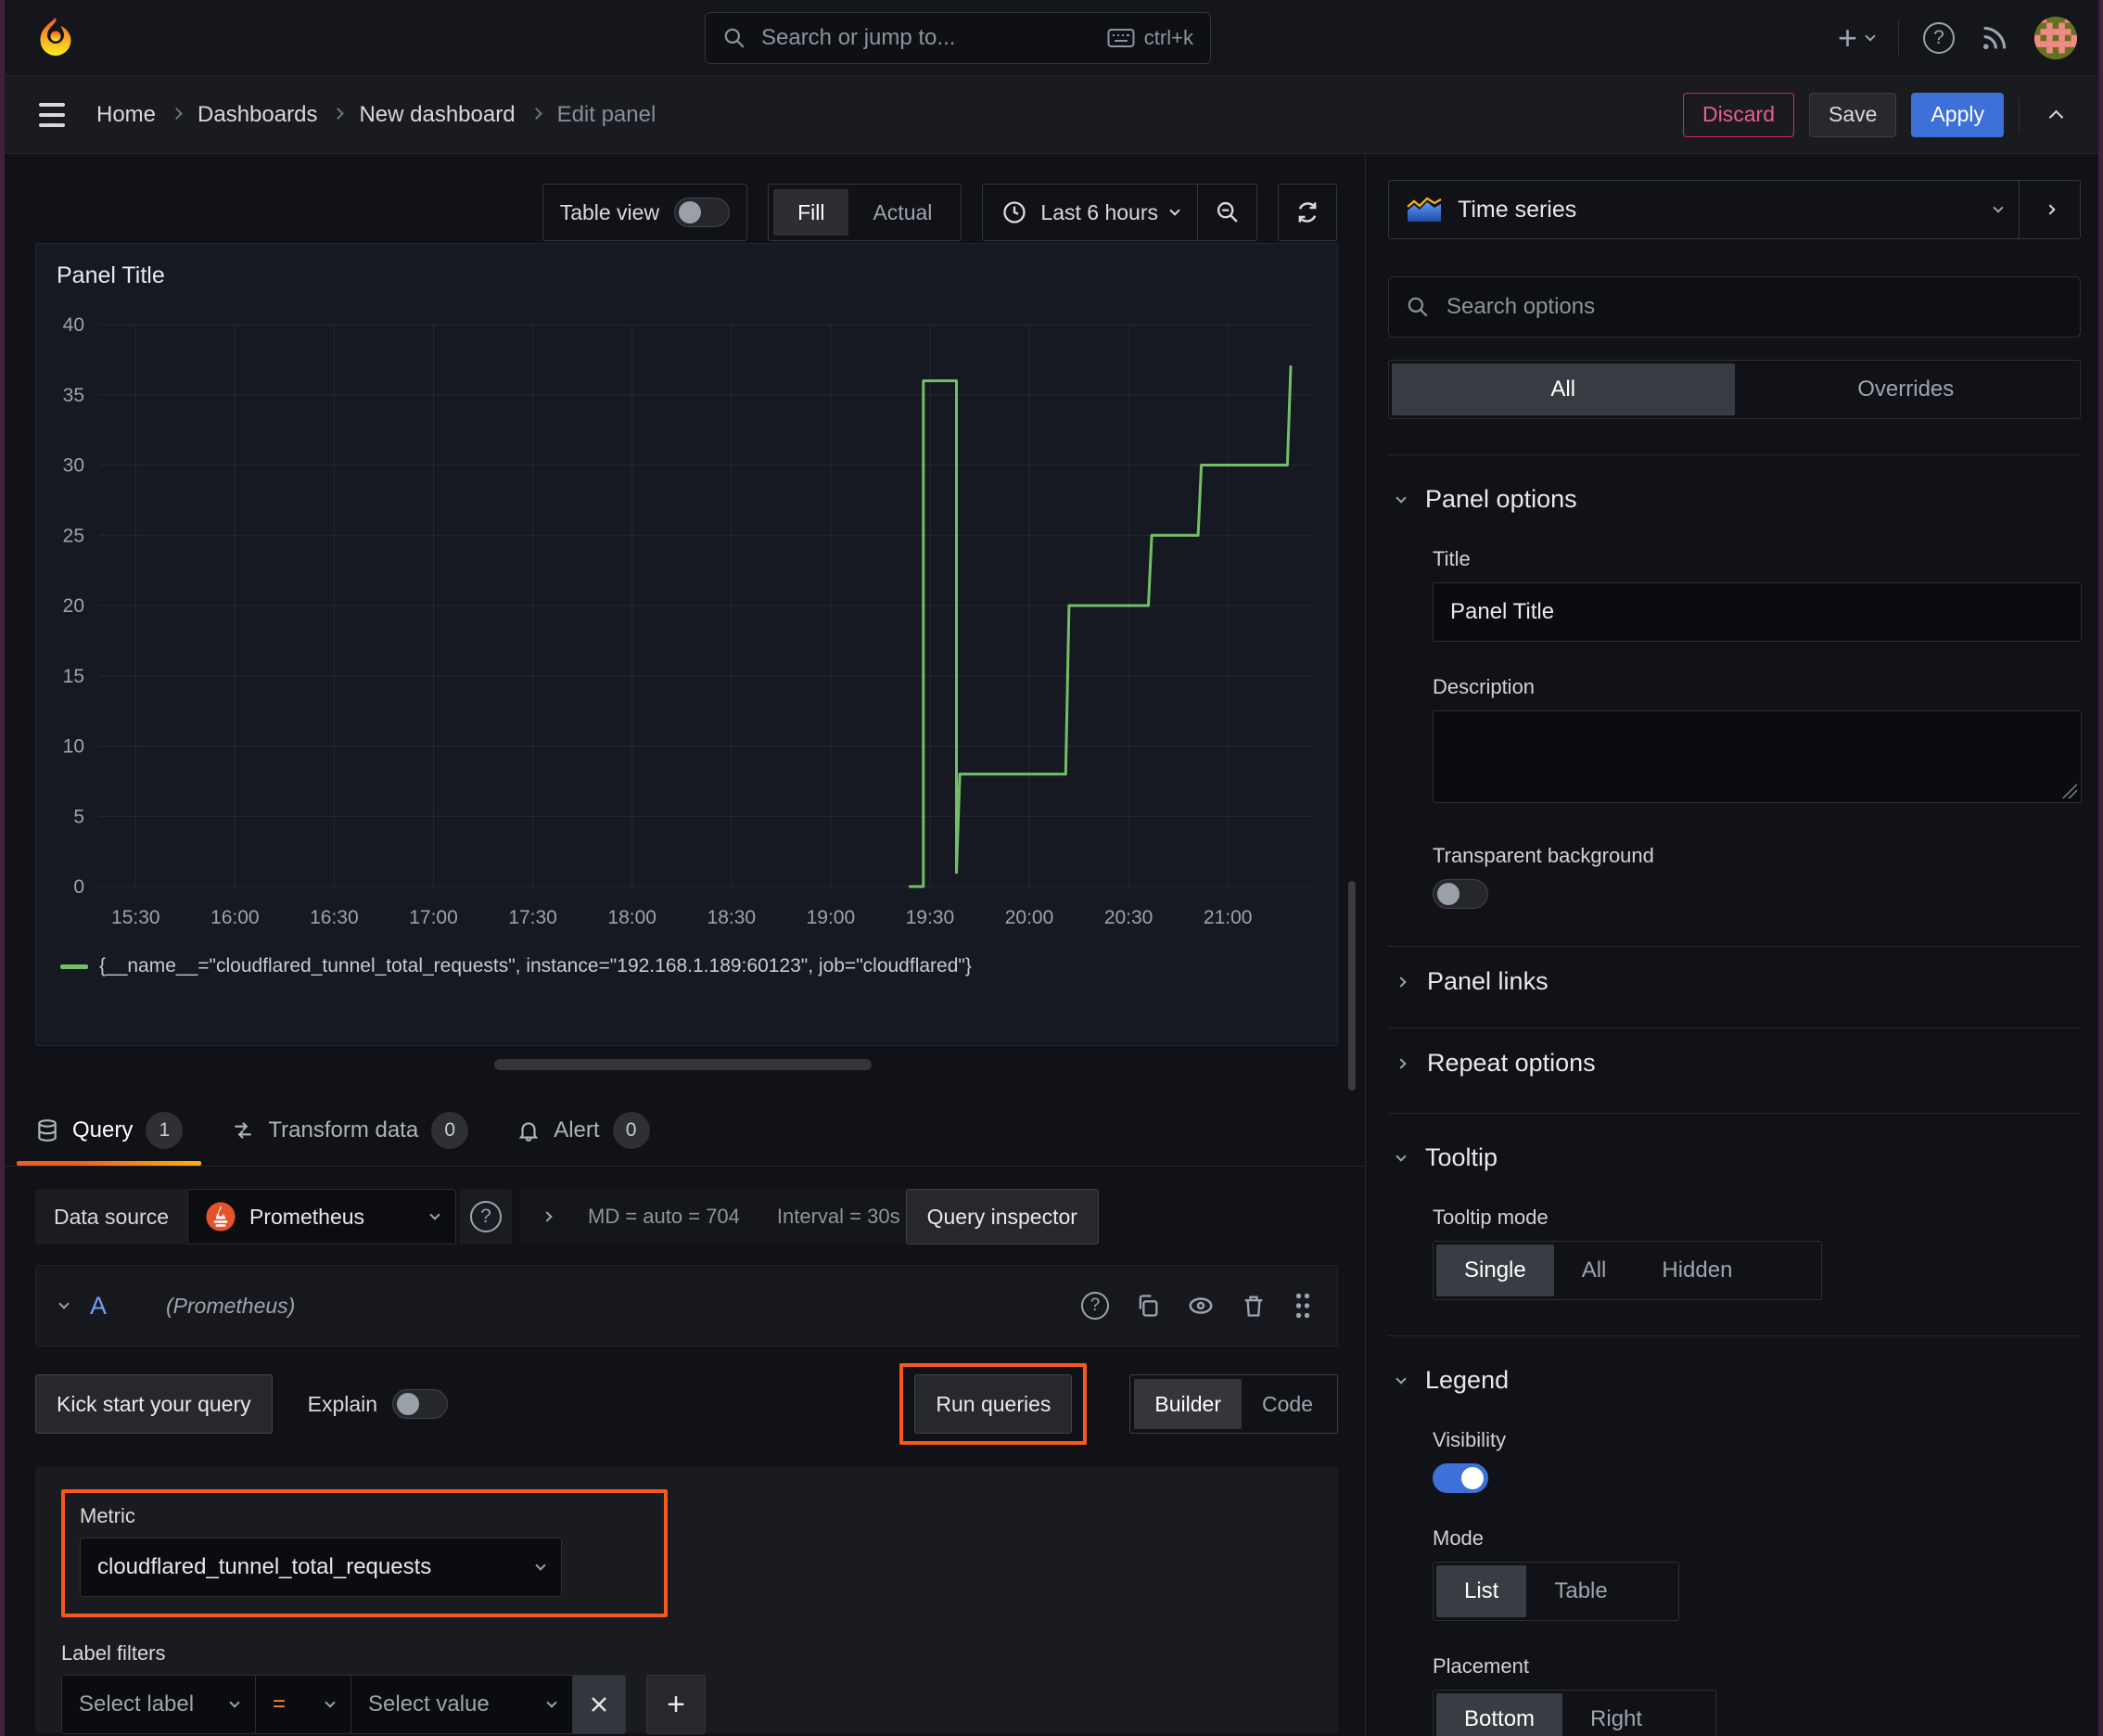 This screenshot has height=1736, width=2103. I want to click on transparent-background-toggle, so click(1460, 894).